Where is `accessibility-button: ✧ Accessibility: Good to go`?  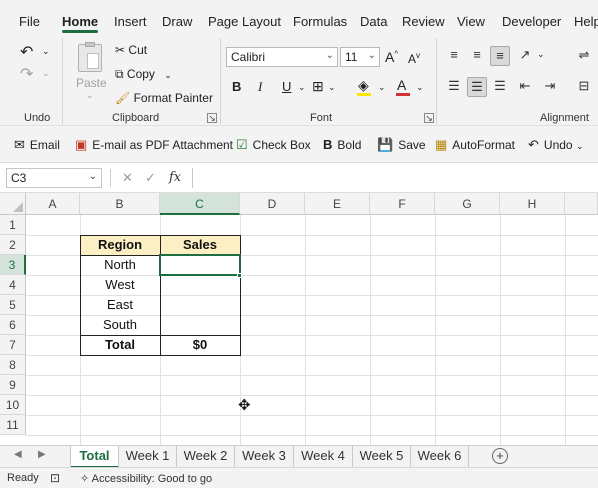 accessibility-button: ✧ Accessibility: Good to go is located at coordinates (146, 478).